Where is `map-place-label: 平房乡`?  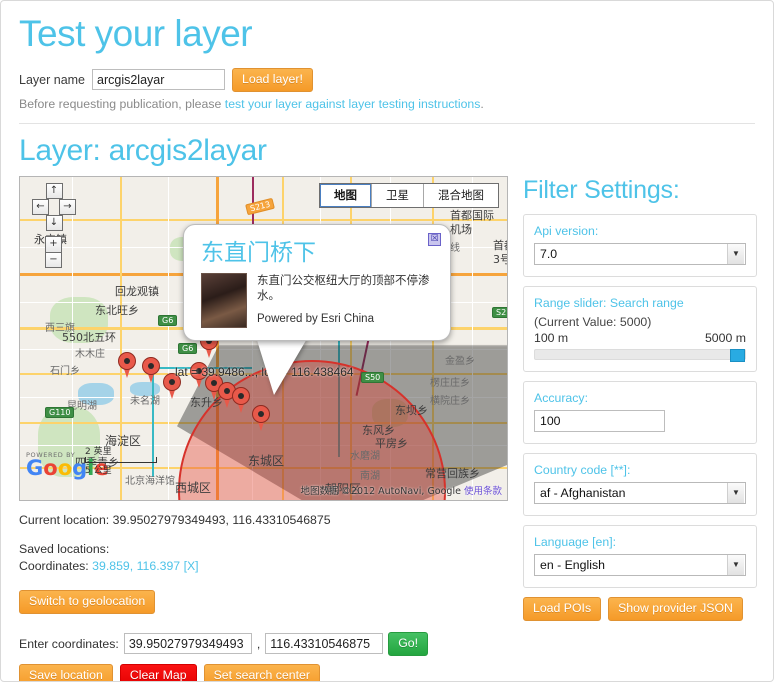 map-place-label: 平房乡 is located at coordinates (391, 443).